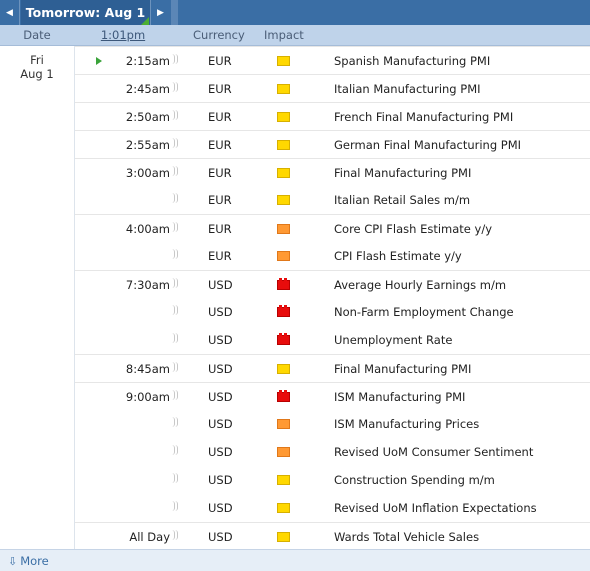  What do you see at coordinates (424, 312) in the screenshot?
I see `event-title: Non-Farm Employment Change` at bounding box center [424, 312].